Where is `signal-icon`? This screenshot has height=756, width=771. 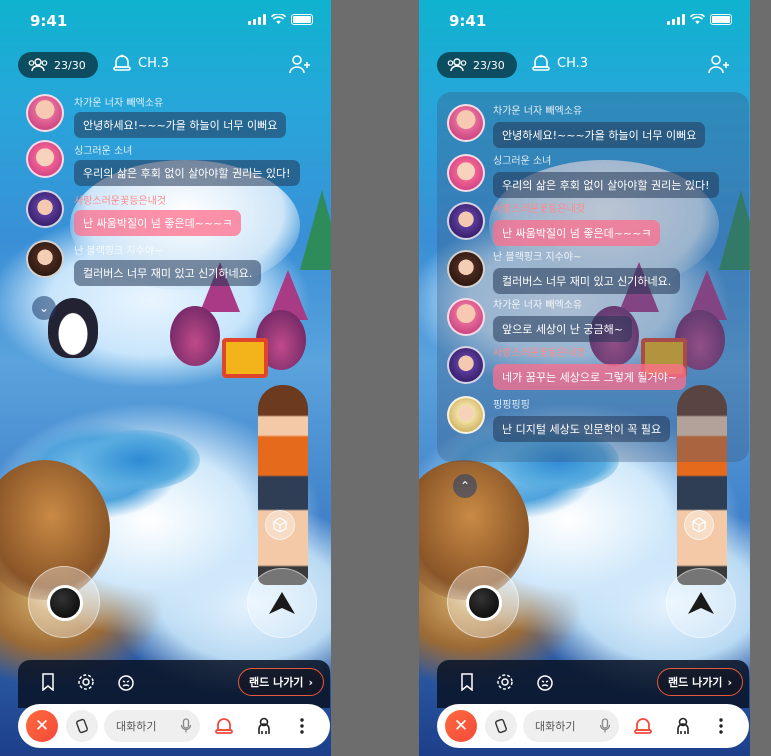 signal-icon is located at coordinates (257, 19).